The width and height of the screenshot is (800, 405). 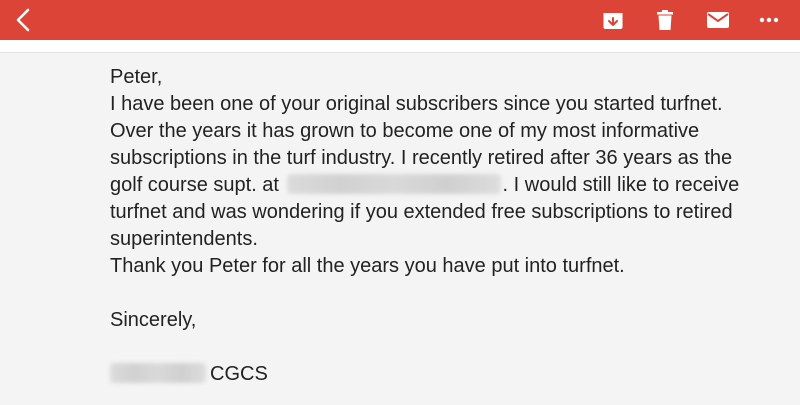 I want to click on back-button, so click(x=23, y=20).